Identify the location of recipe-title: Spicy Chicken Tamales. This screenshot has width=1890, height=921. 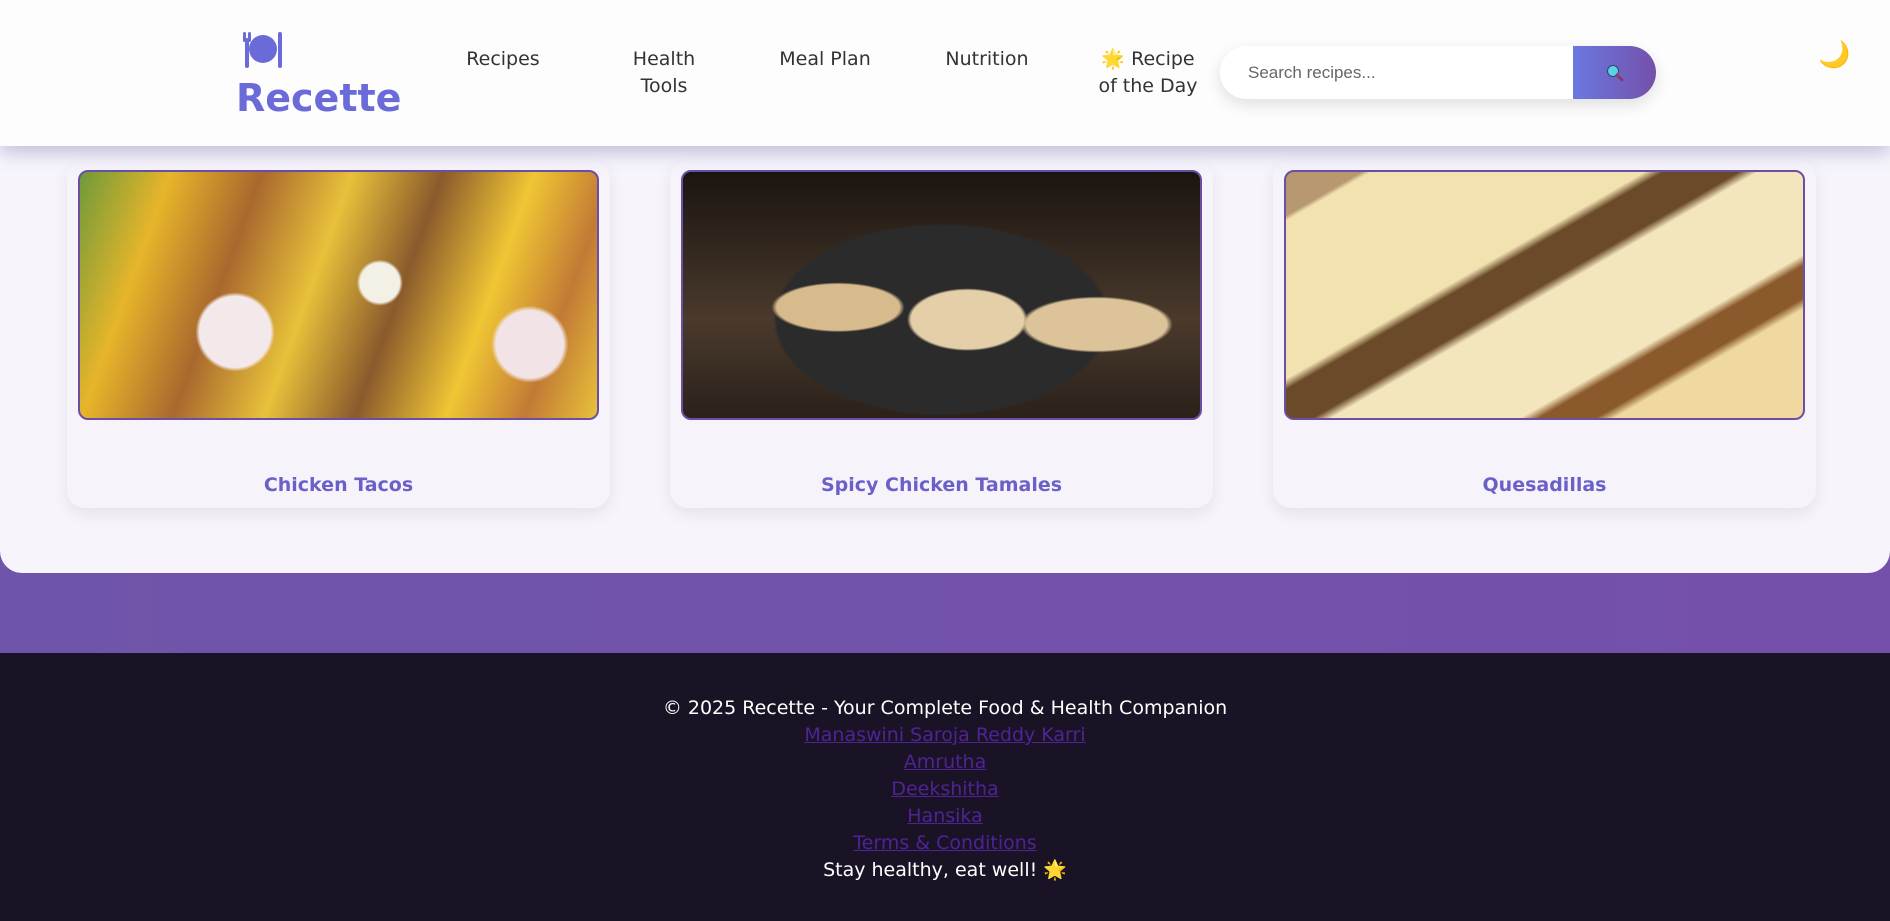
(941, 485).